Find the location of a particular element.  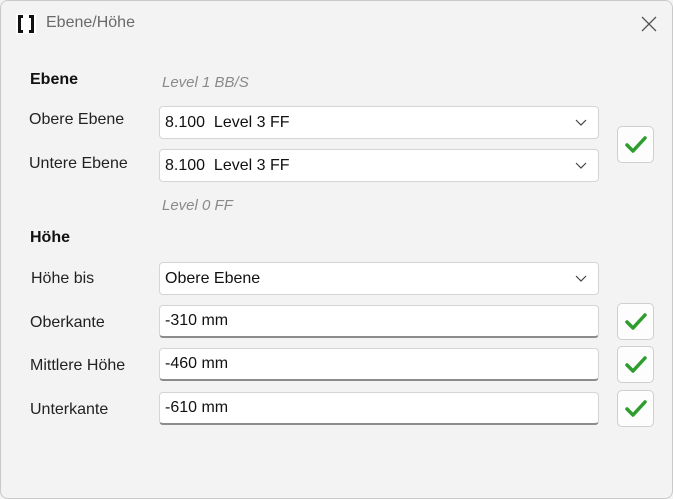

titlebar: Ebene/Höhe is located at coordinates (336, 24).